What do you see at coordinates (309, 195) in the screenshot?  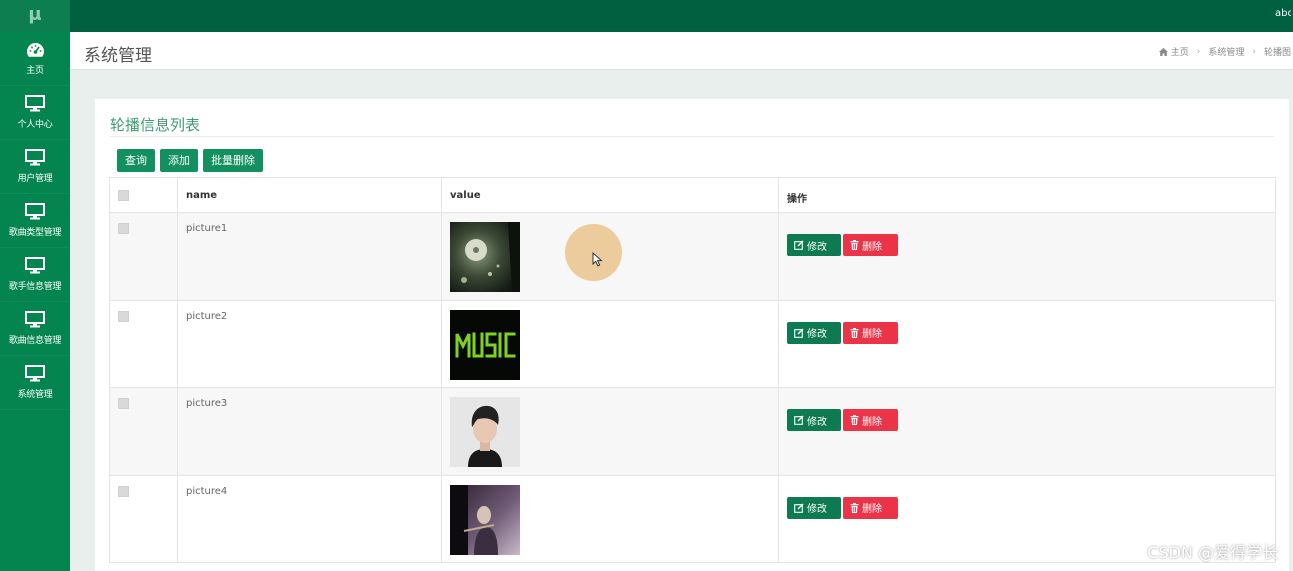 I see `column-header-name: name` at bounding box center [309, 195].